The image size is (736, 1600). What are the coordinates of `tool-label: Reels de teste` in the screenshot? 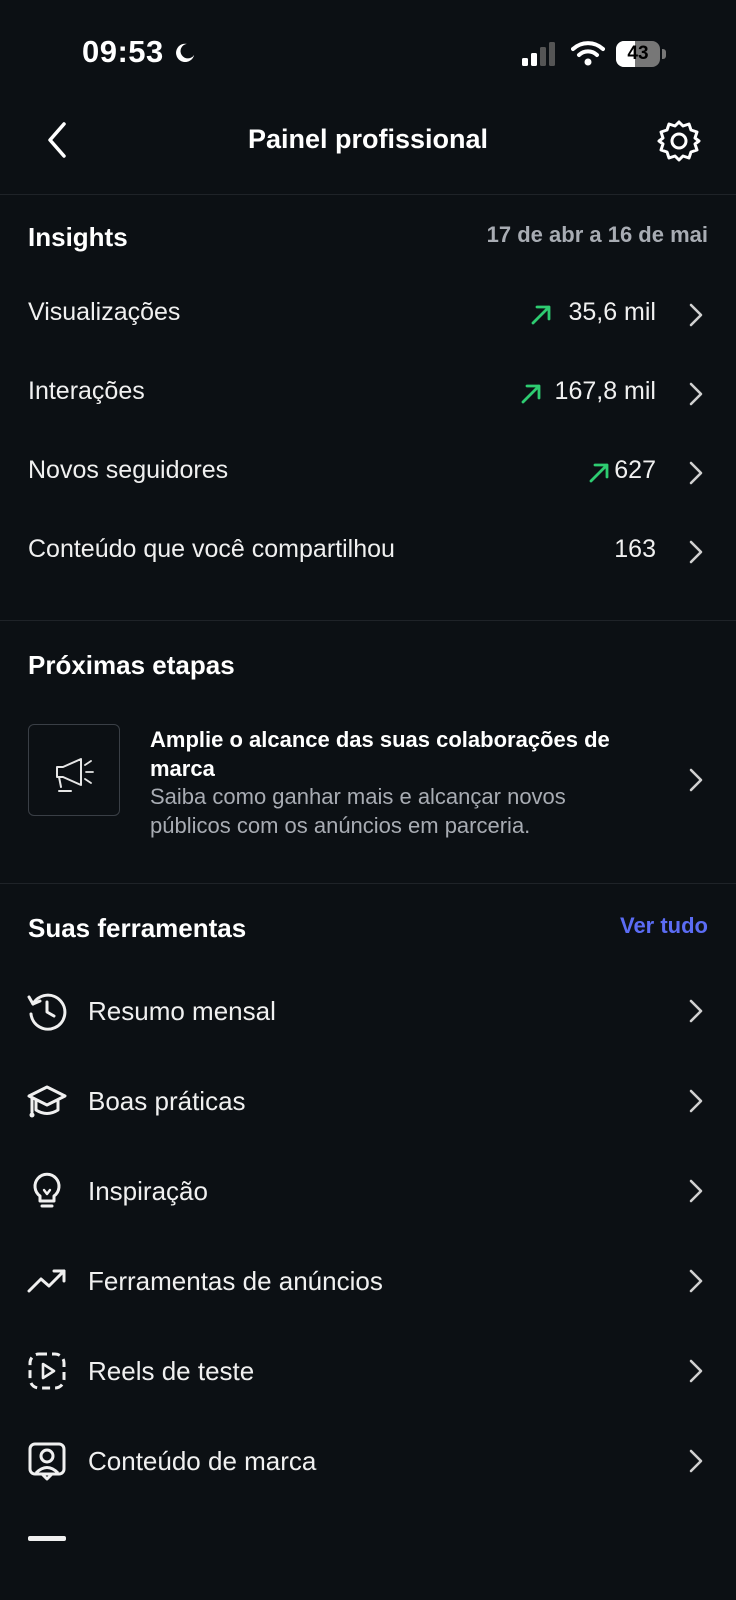 It's located at (171, 1371).